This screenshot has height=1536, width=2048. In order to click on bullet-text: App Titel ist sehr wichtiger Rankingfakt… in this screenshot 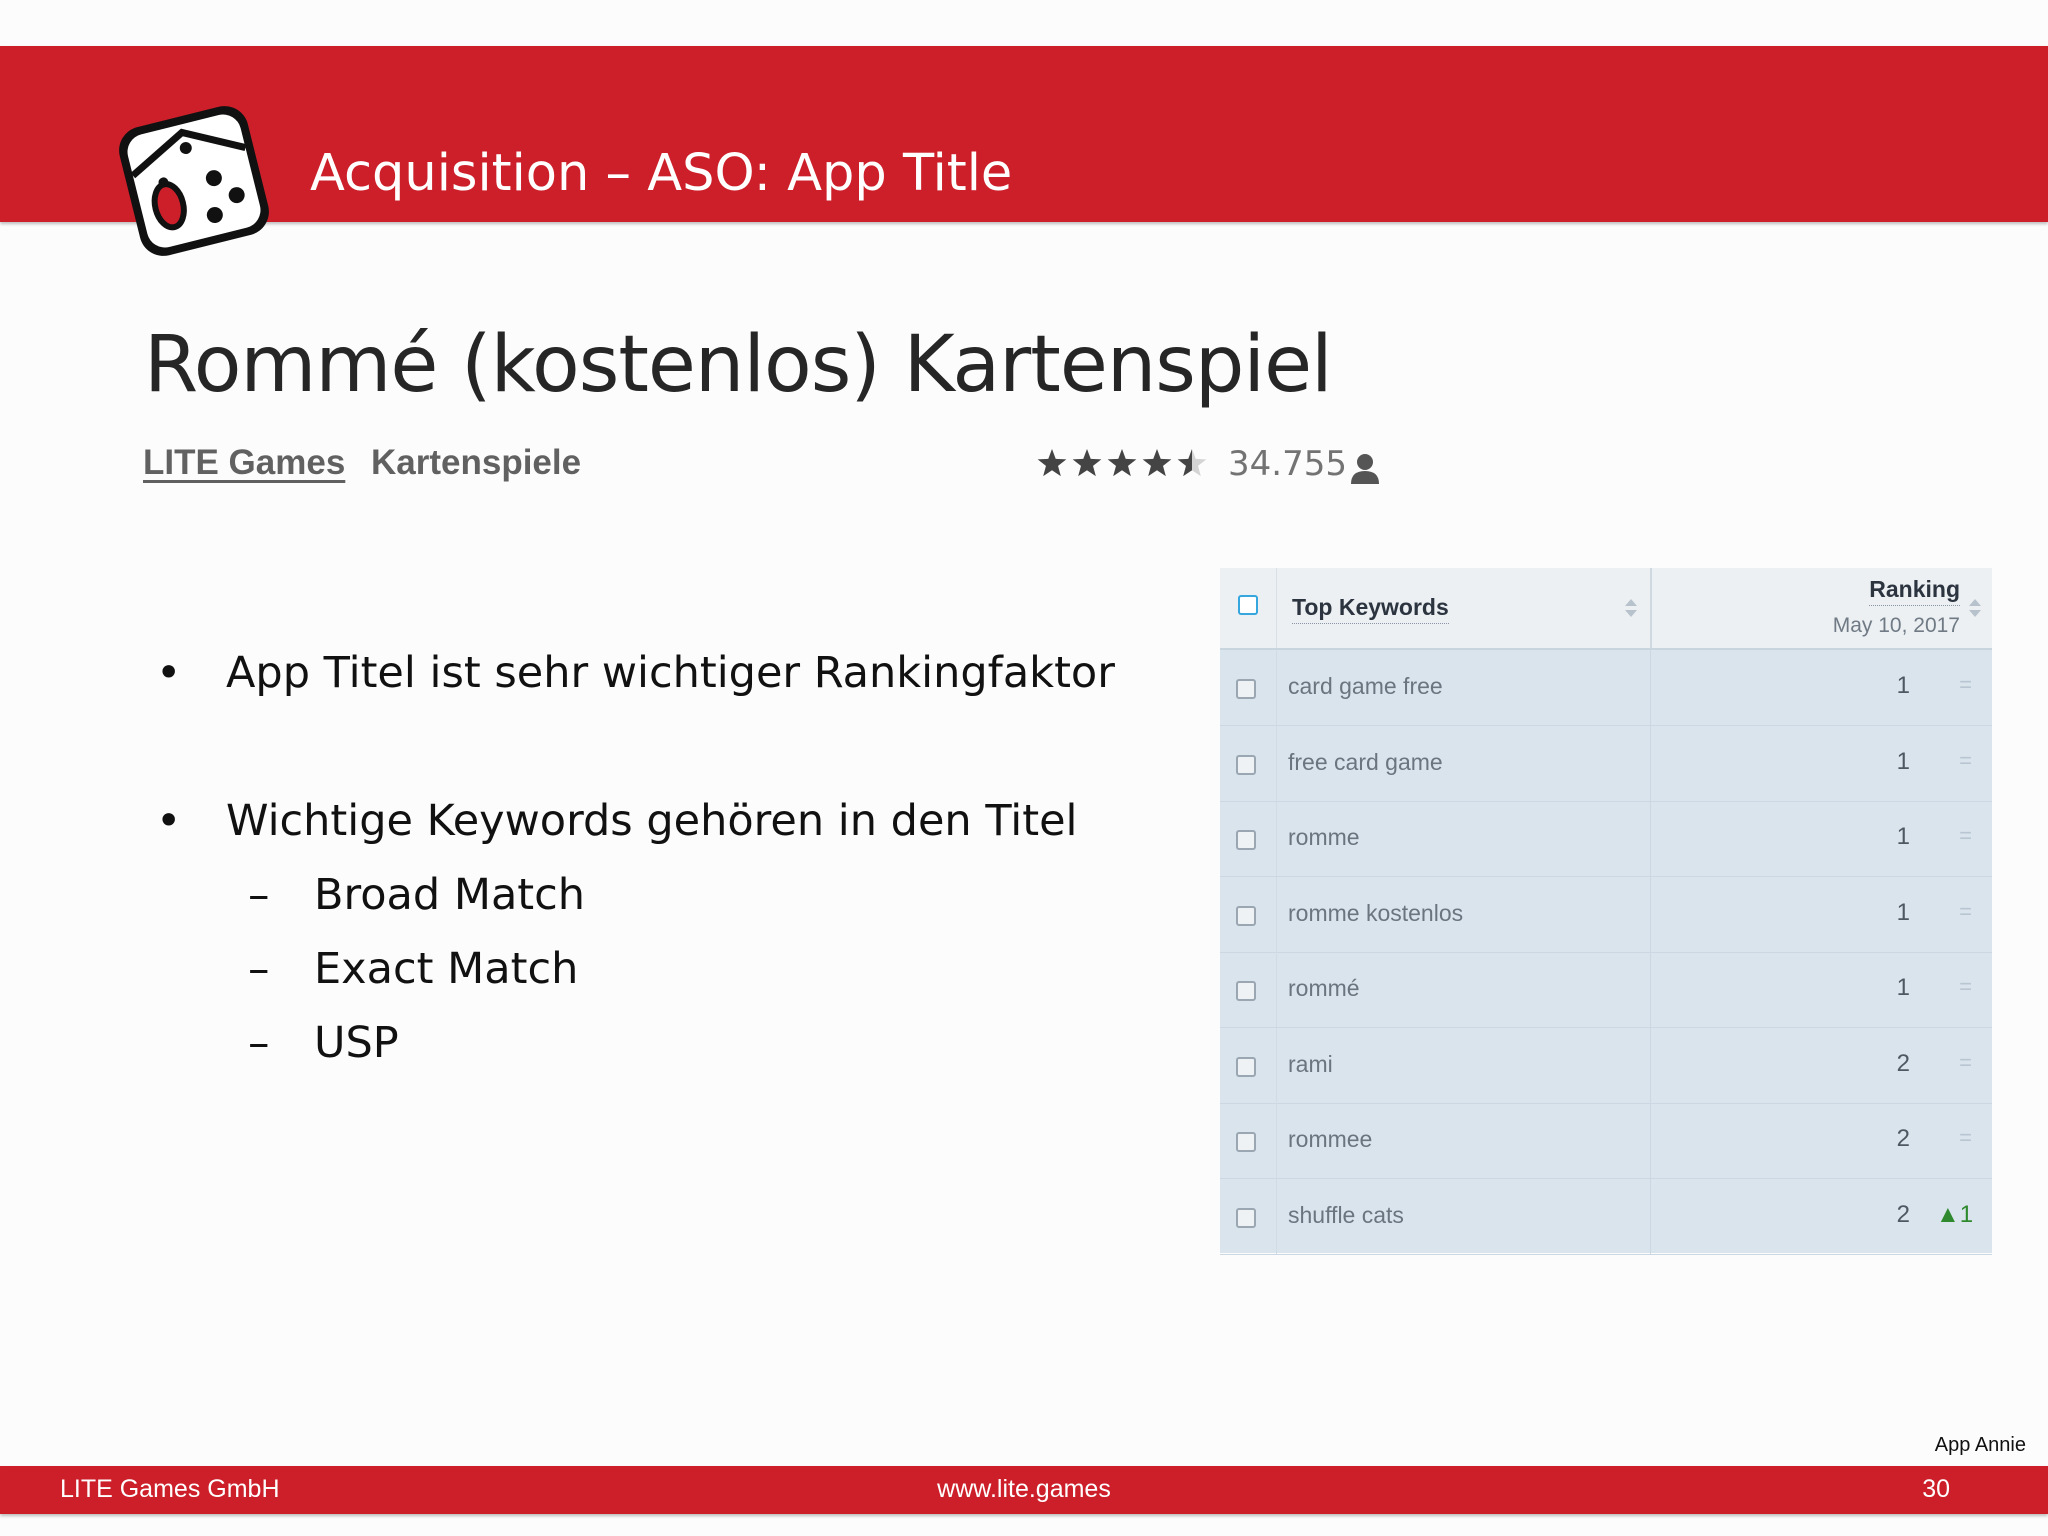, I will do `click(670, 673)`.